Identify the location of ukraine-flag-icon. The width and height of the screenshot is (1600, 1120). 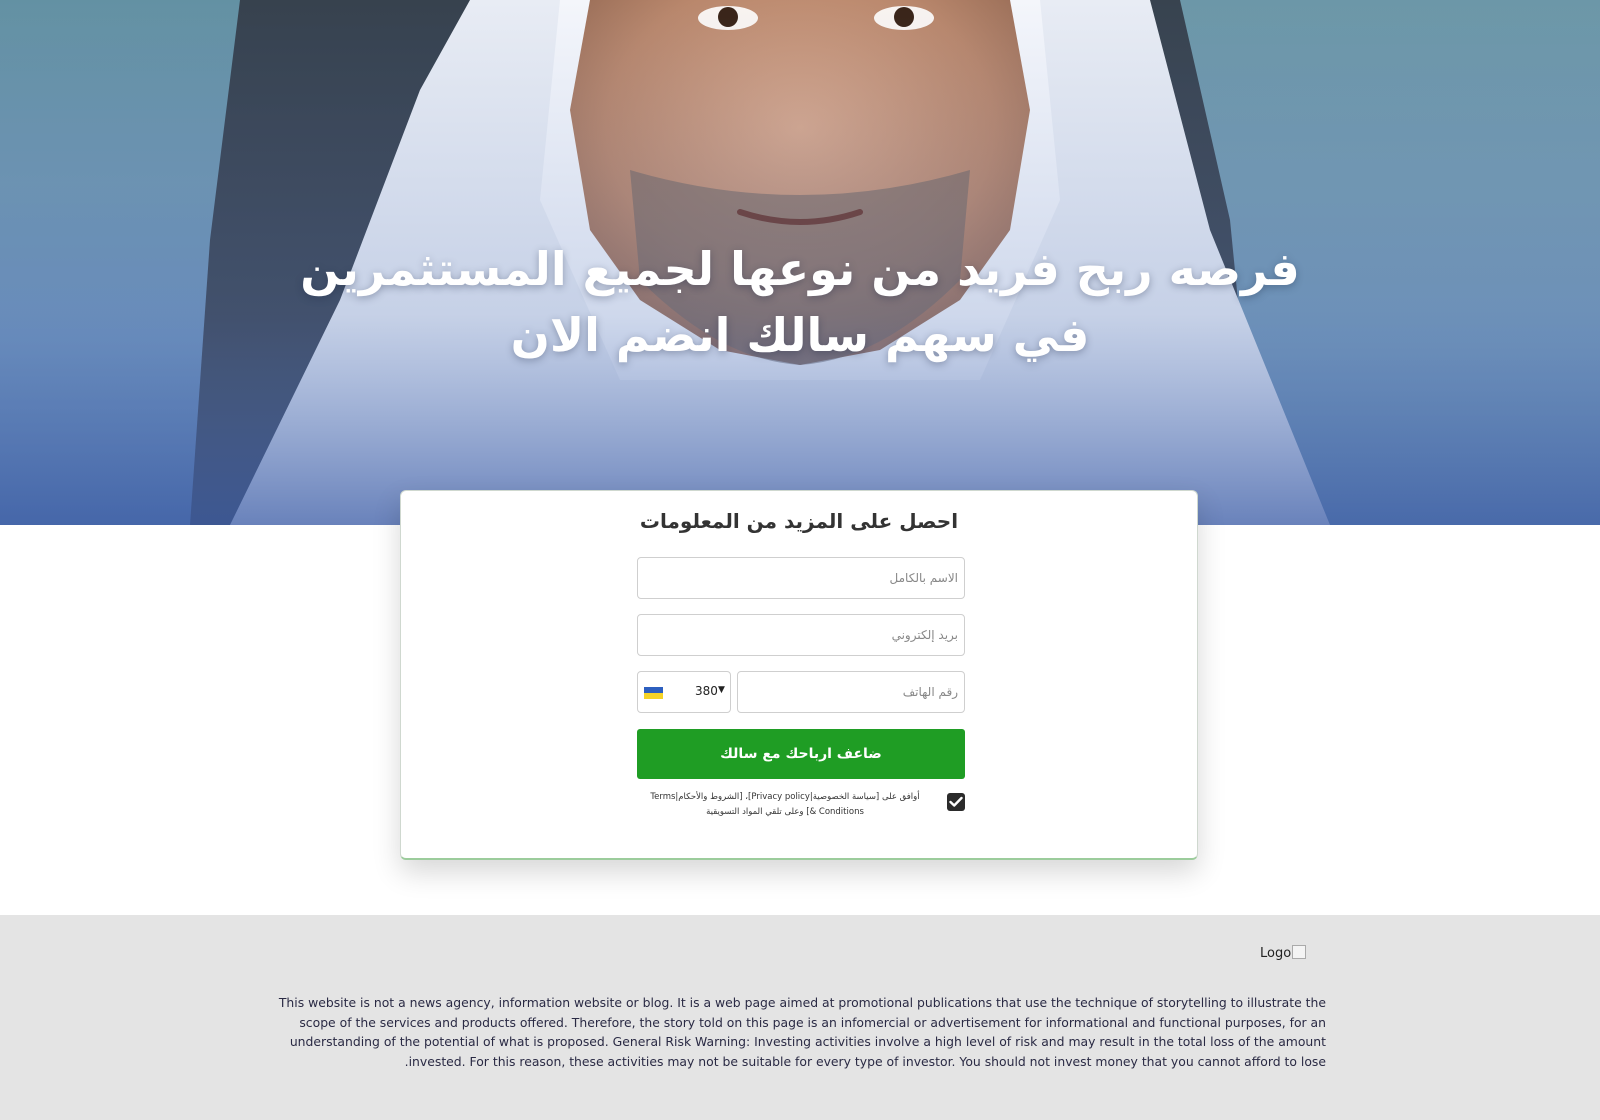
(653, 693).